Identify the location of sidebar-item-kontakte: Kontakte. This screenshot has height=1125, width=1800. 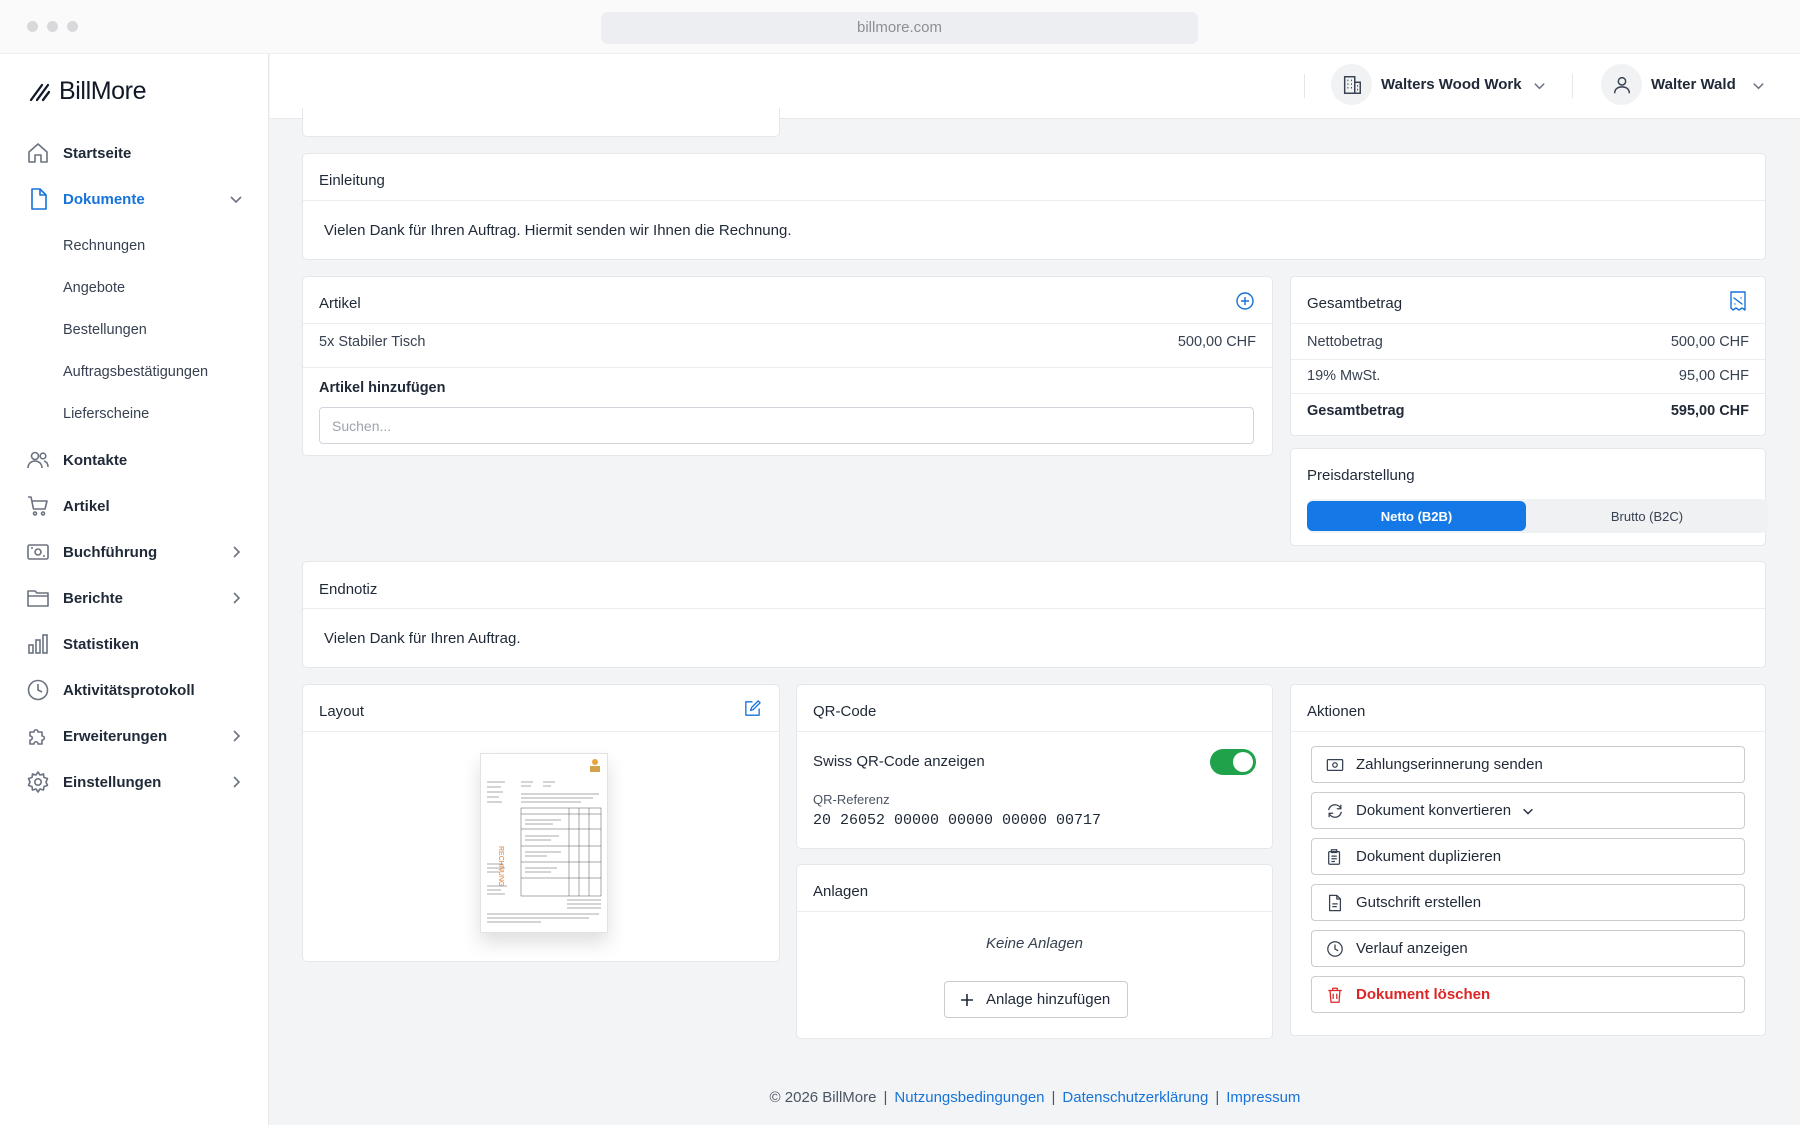
(135, 460).